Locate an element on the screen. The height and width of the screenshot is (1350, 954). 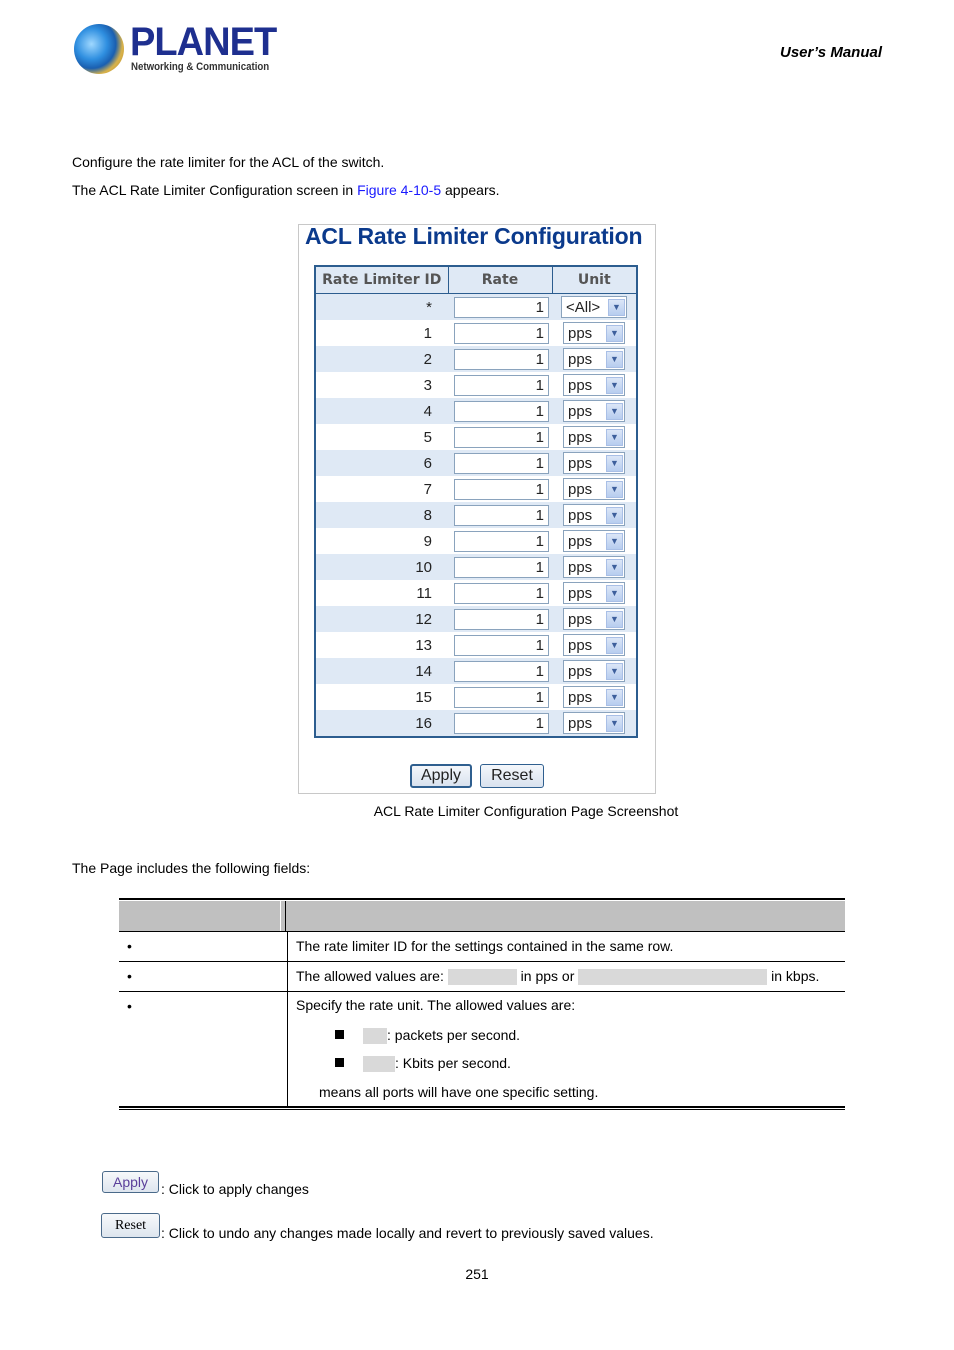
users-manual-label: User’s Manual is located at coordinates (831, 52).